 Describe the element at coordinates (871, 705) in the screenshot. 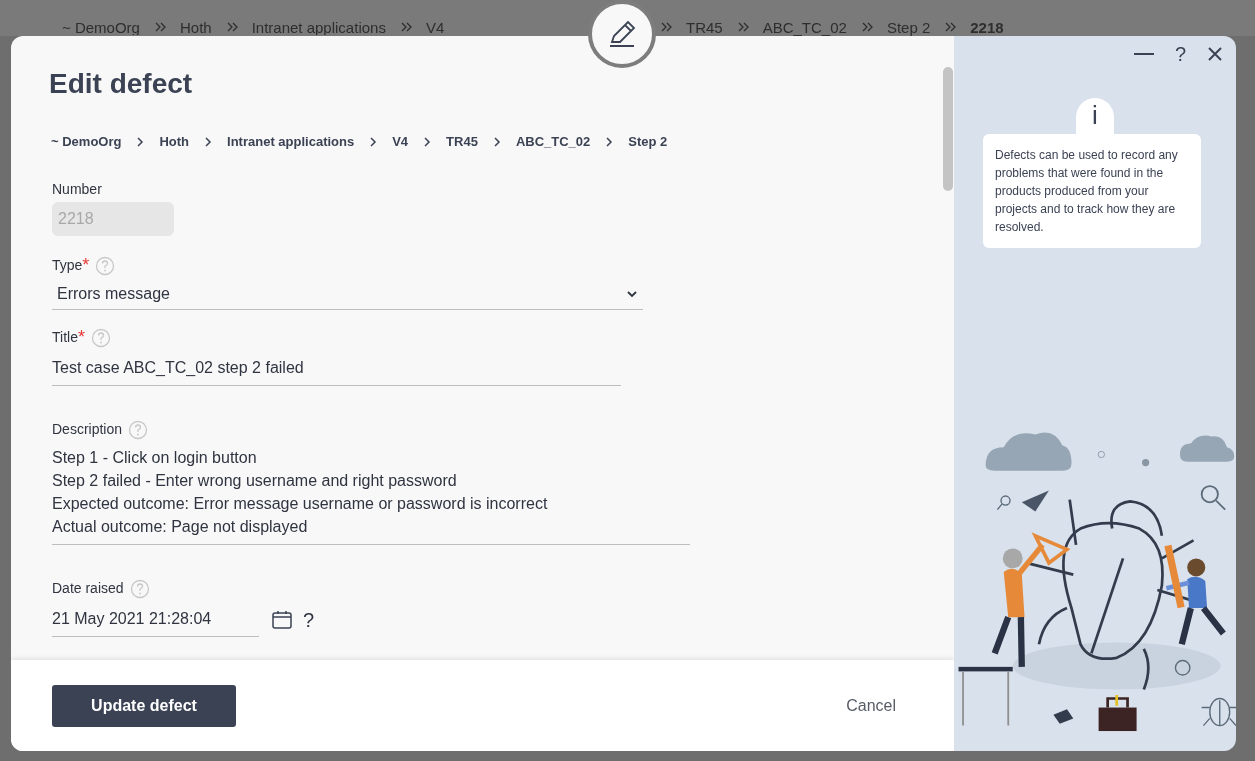

I see `cancel-button: Cancel` at that location.